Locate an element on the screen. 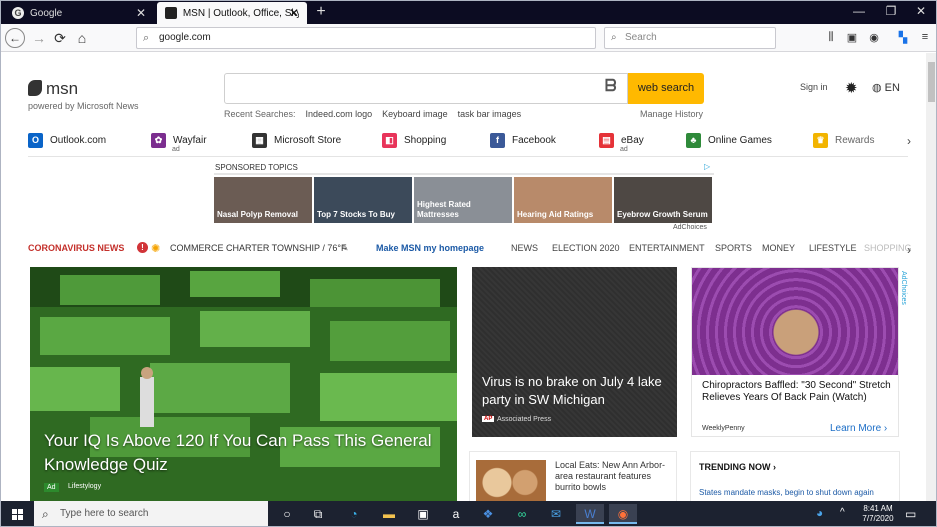 This screenshot has height=527, width=937. start-button is located at coordinates (17, 514).